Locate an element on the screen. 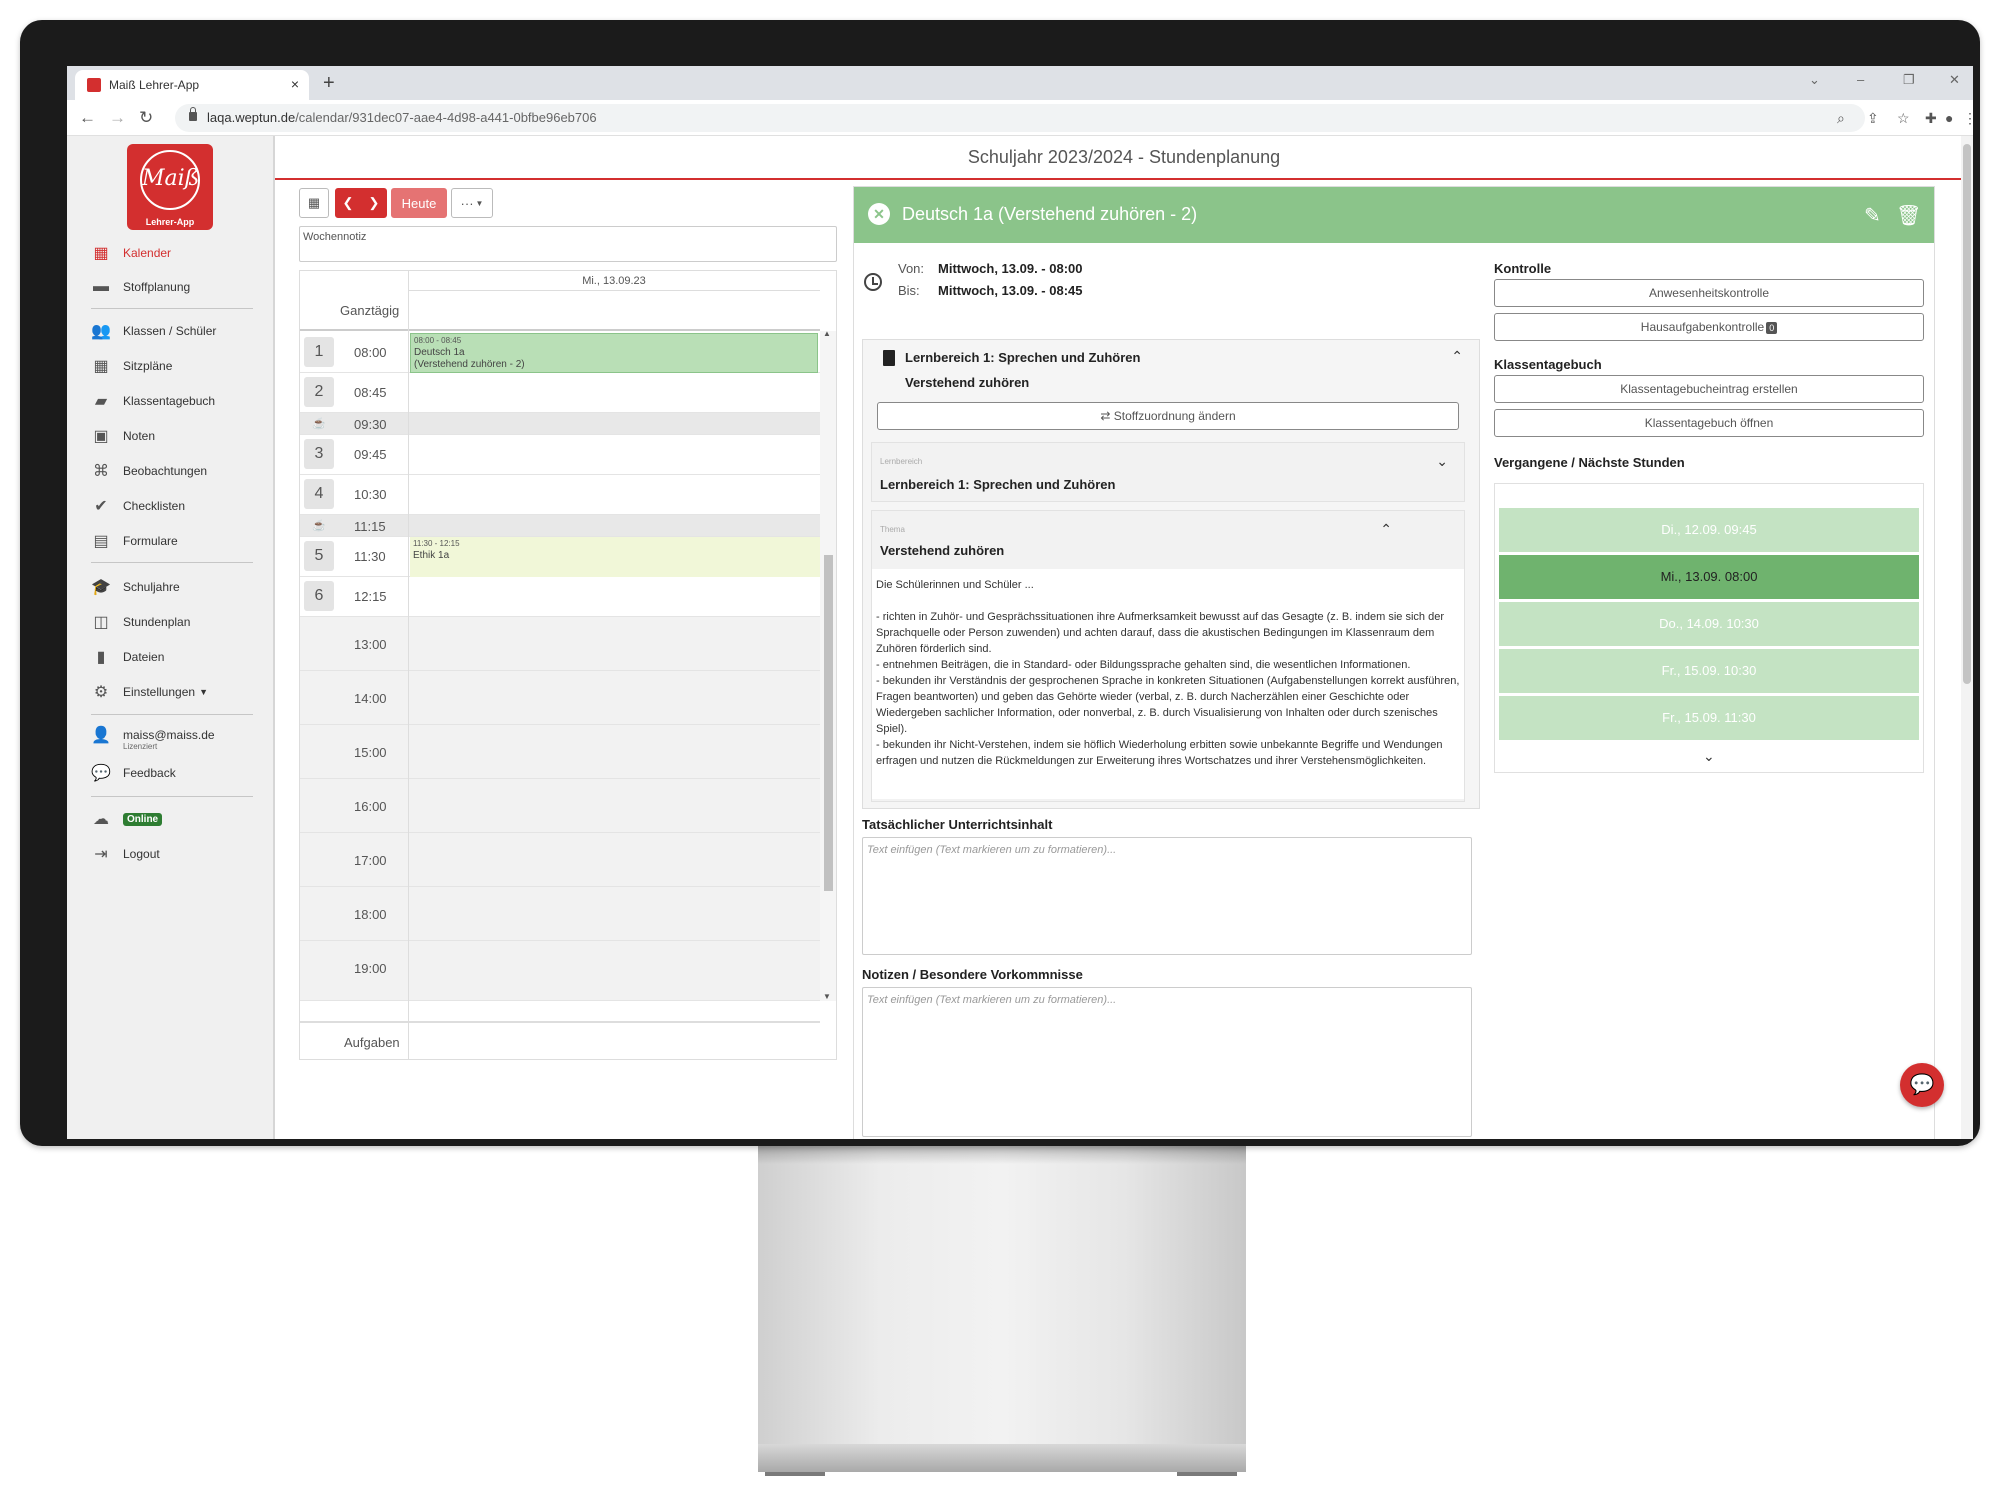  new-tab-icon: + is located at coordinates (329, 83).